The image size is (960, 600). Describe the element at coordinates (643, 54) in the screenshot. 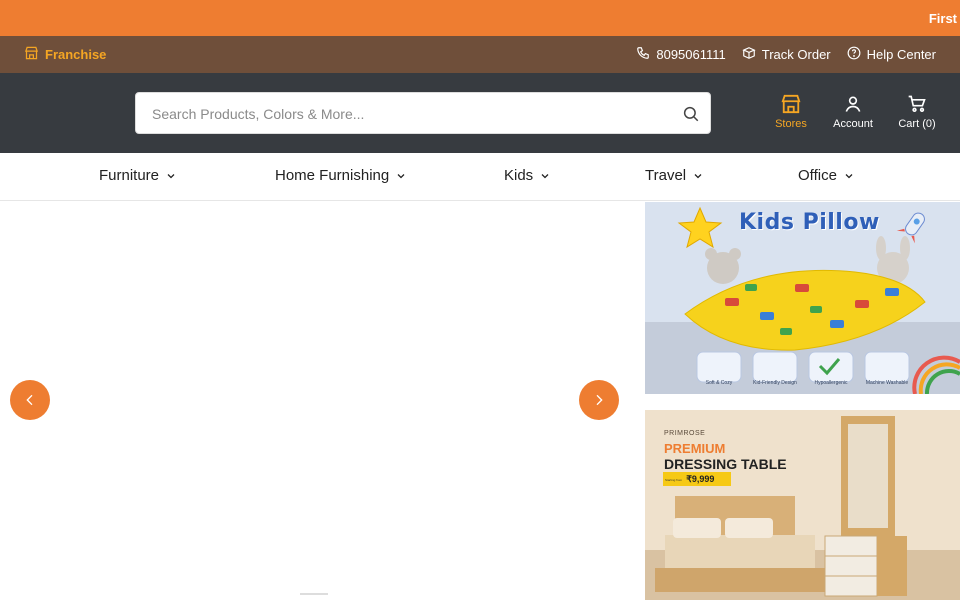

I see `phone-icon` at that location.